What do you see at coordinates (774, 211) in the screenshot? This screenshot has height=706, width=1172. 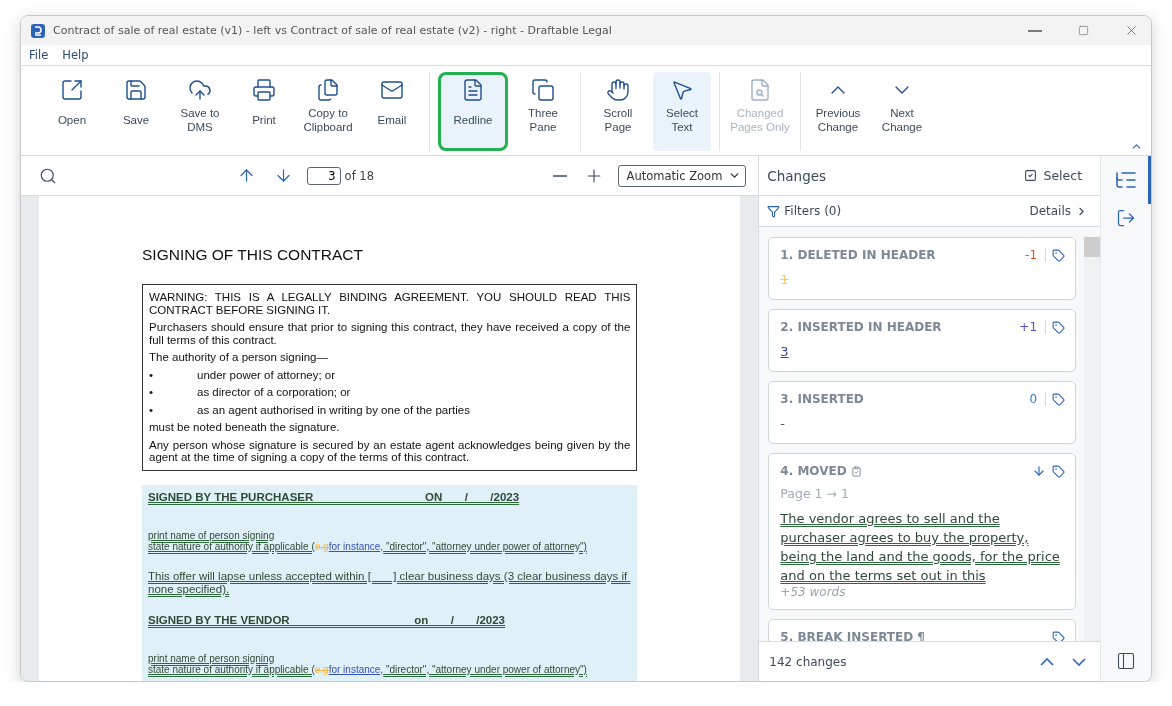 I see `filter-icon` at bounding box center [774, 211].